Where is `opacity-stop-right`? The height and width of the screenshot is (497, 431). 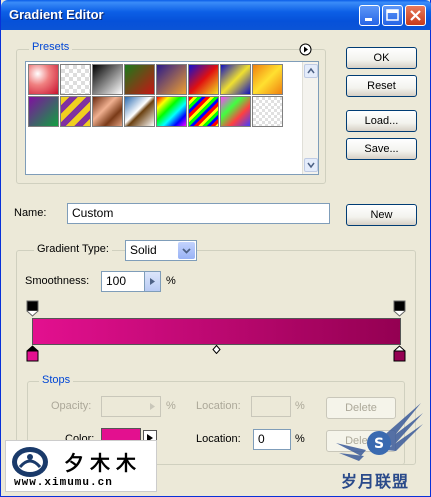
opacity-stop-right is located at coordinates (399, 308).